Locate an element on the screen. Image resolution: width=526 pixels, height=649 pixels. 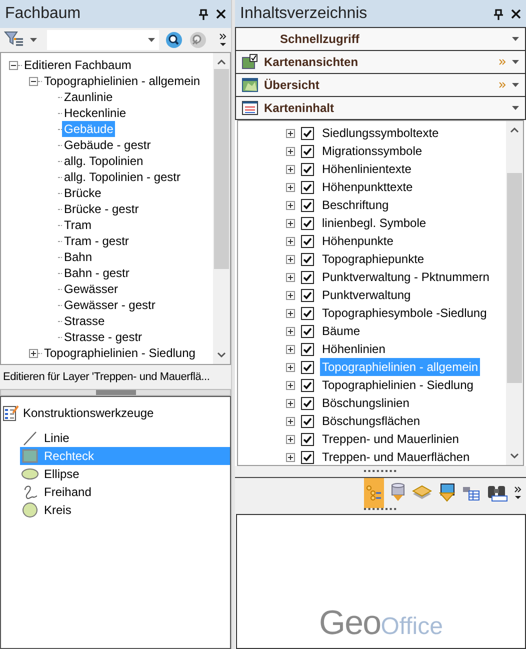
layer-item: Höhenpunkttexte is located at coordinates (367, 187).